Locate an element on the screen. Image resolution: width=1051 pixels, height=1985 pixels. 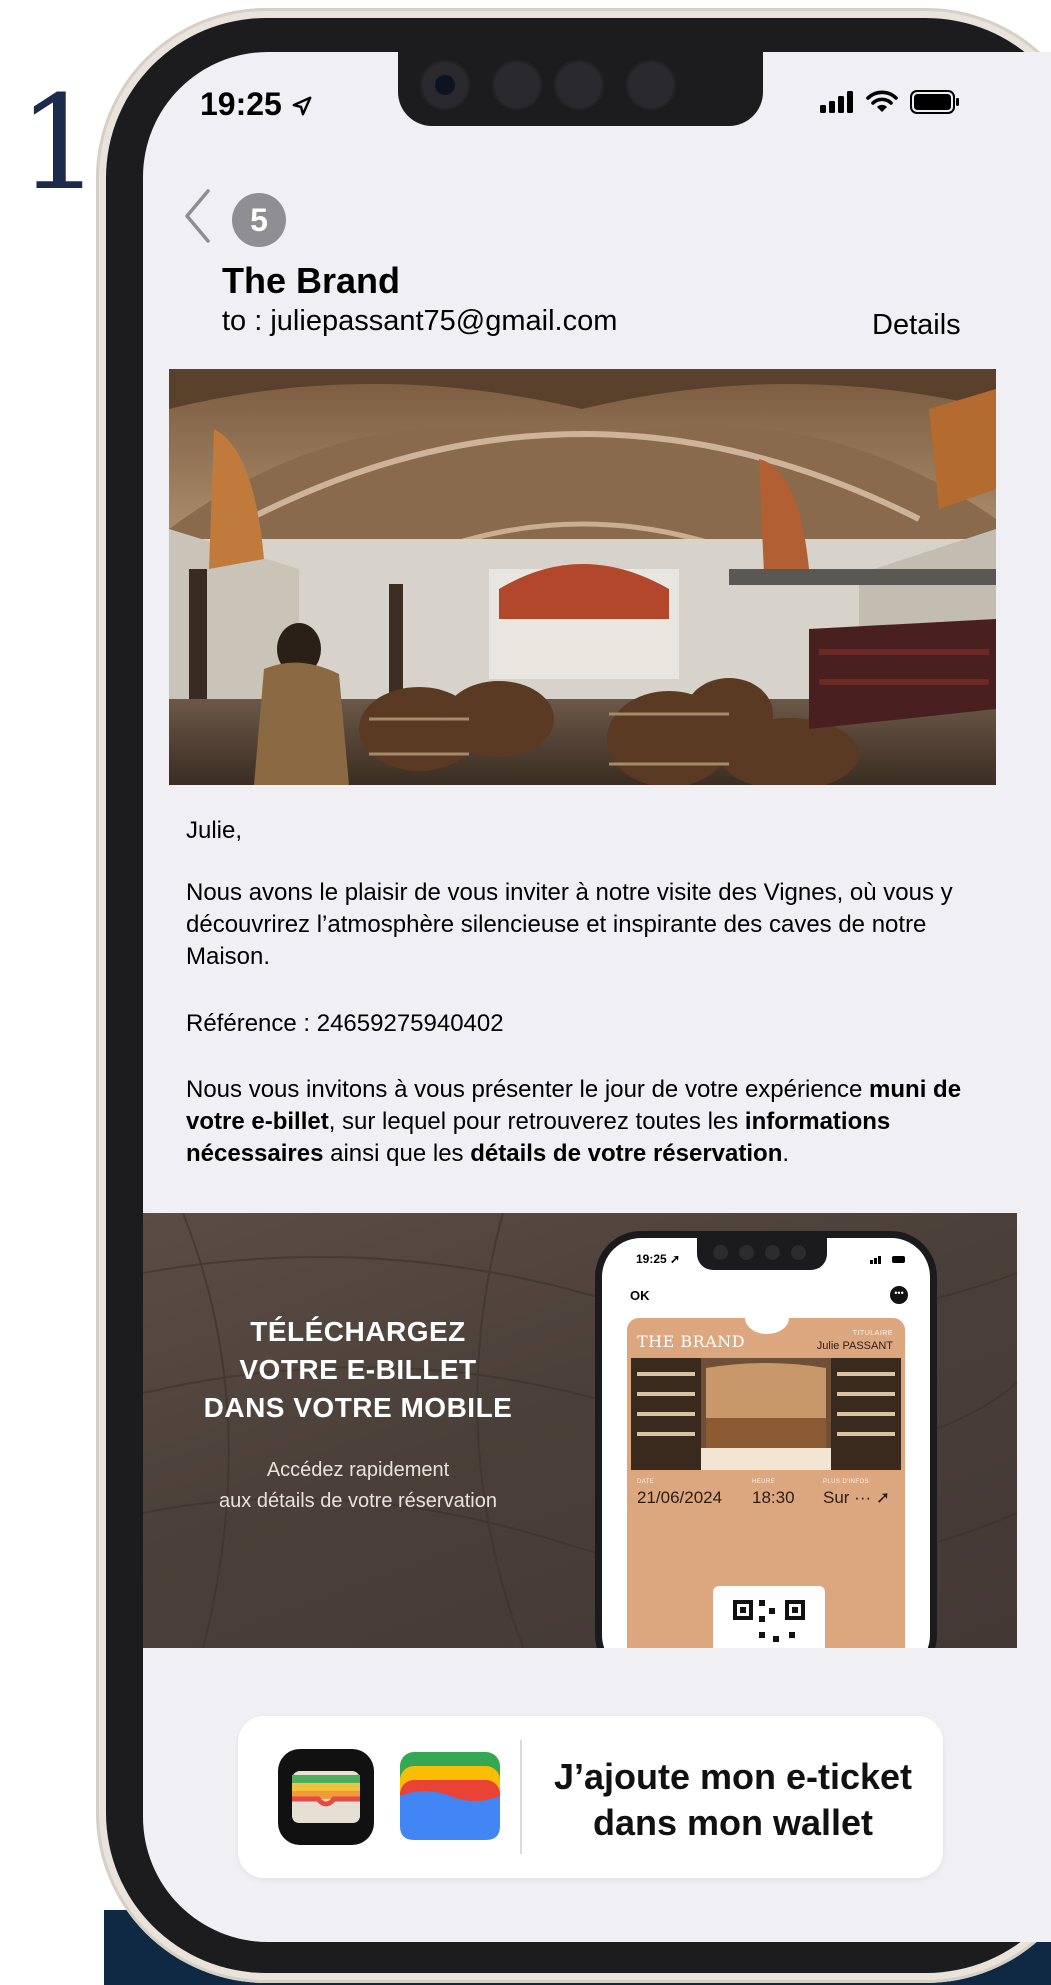
wifi-icon is located at coordinates (882, 101).